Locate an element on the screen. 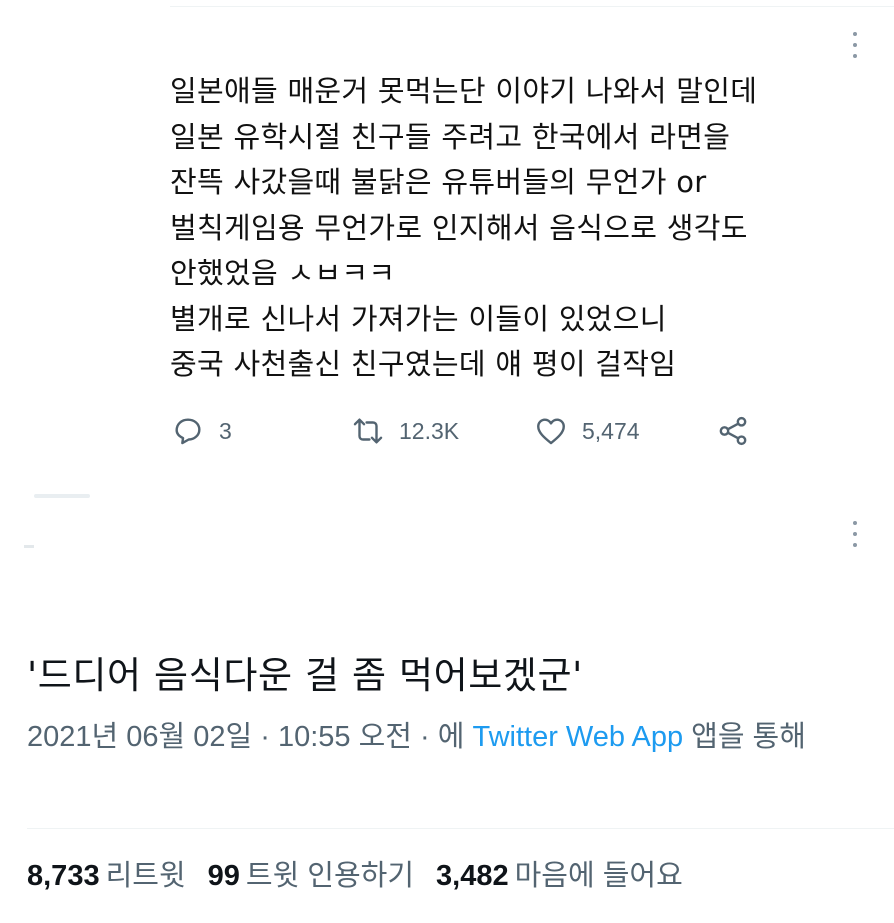 The image size is (894, 923). share-button is located at coordinates (733, 431).